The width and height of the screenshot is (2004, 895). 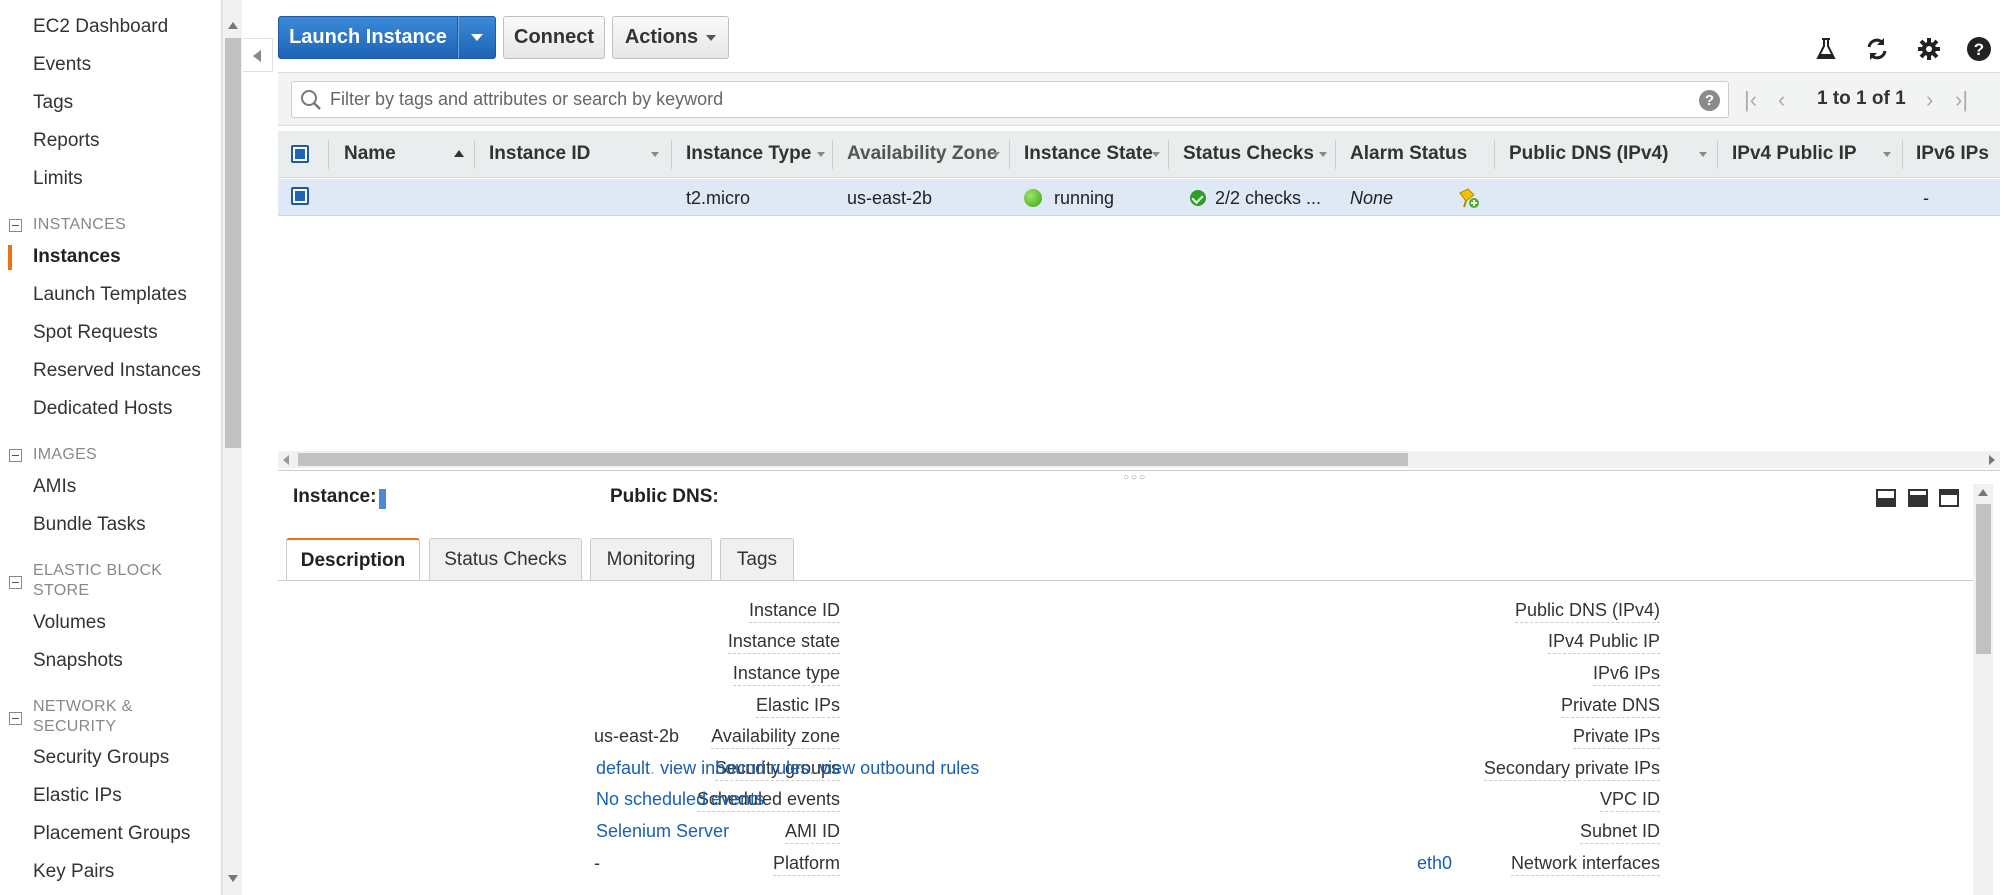 What do you see at coordinates (1088, 154) in the screenshot?
I see `column-header-instance-state: Instance State` at bounding box center [1088, 154].